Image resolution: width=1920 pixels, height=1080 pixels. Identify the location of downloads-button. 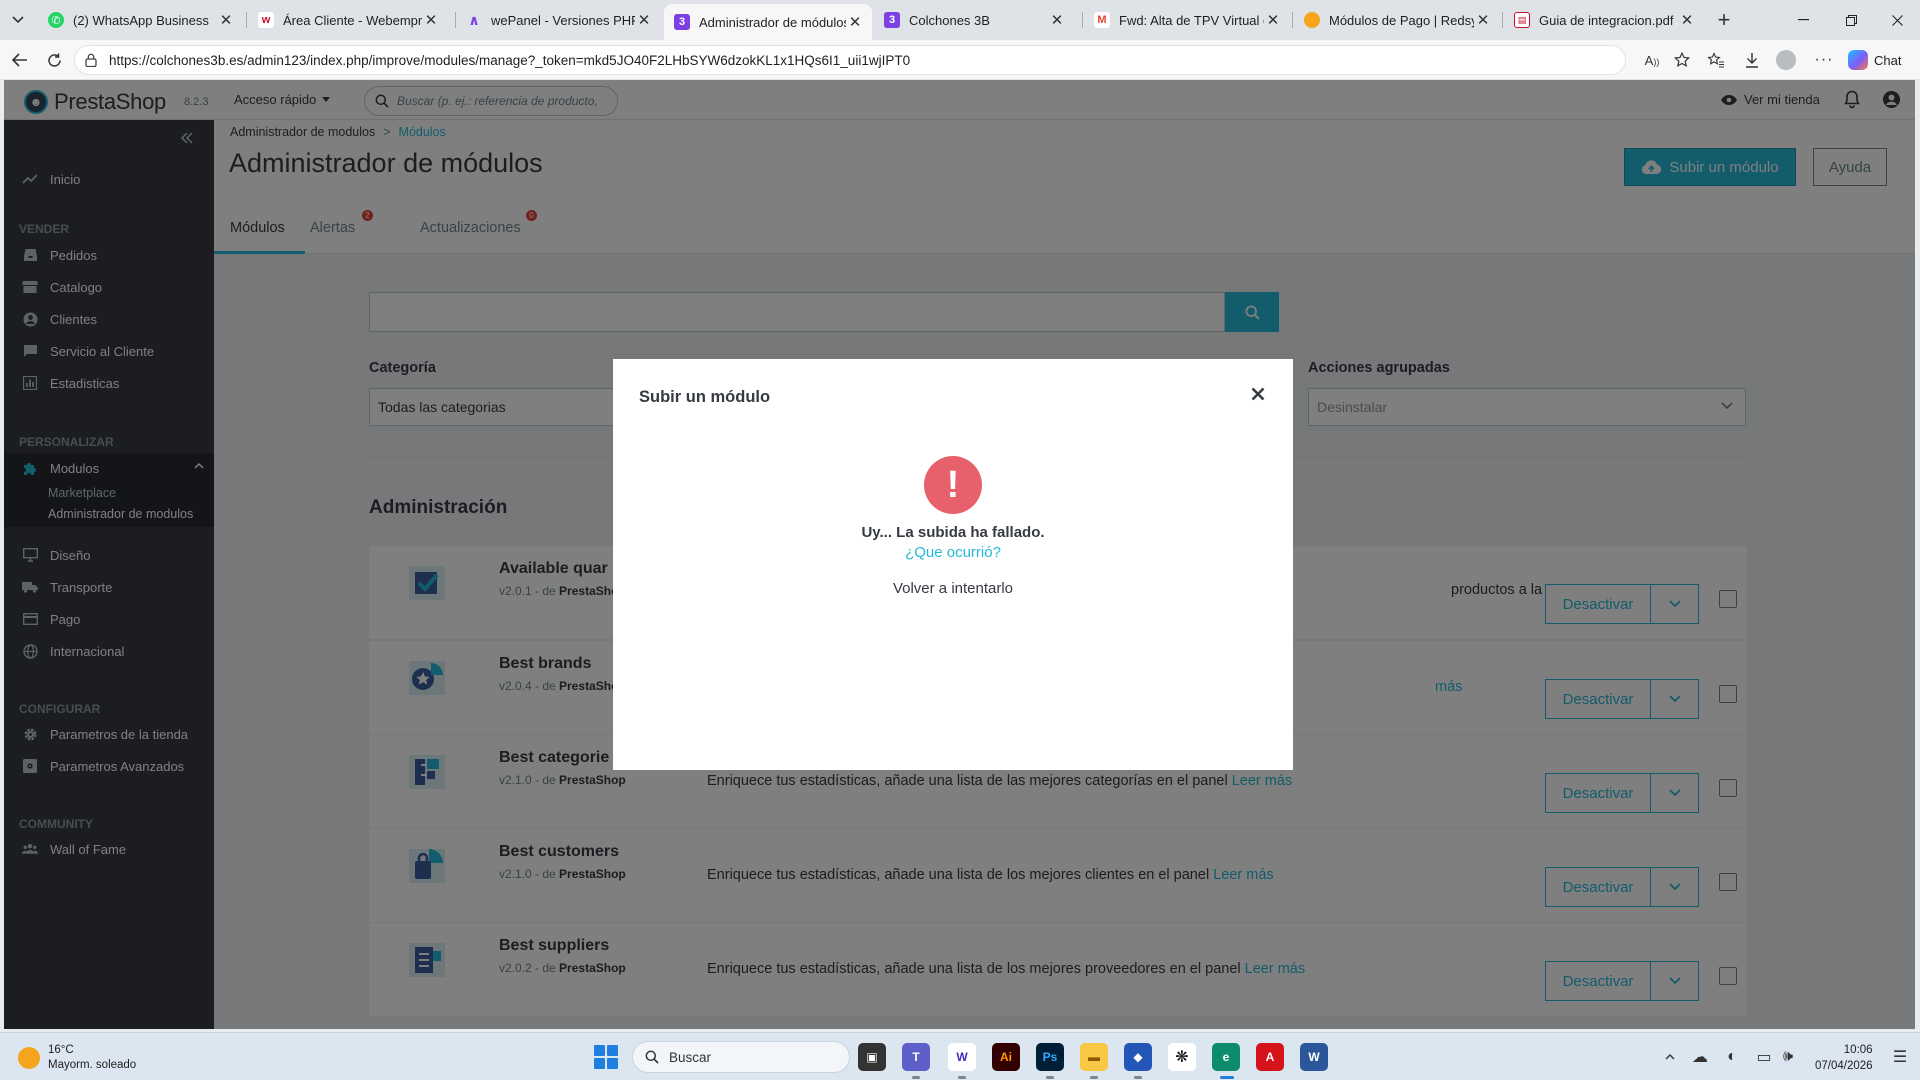
(1752, 60).